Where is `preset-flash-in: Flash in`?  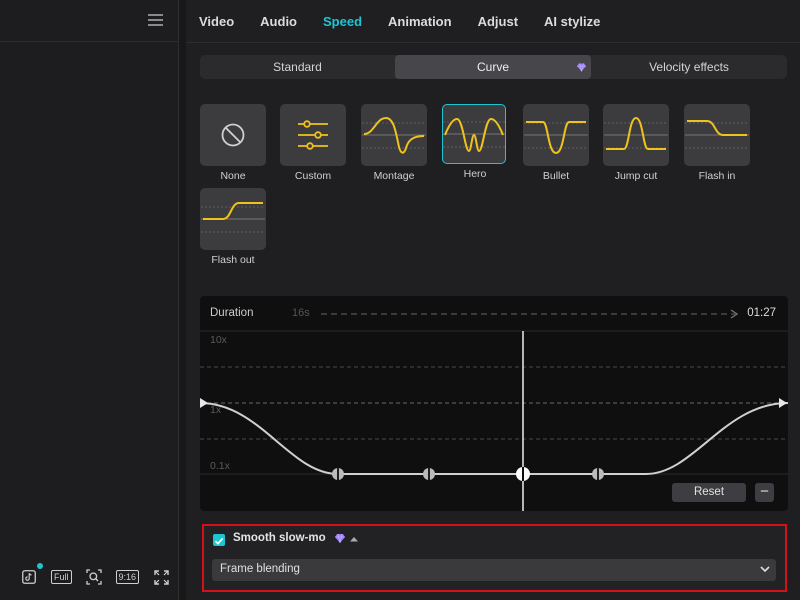
preset-flash-in: Flash in is located at coordinates (717, 143).